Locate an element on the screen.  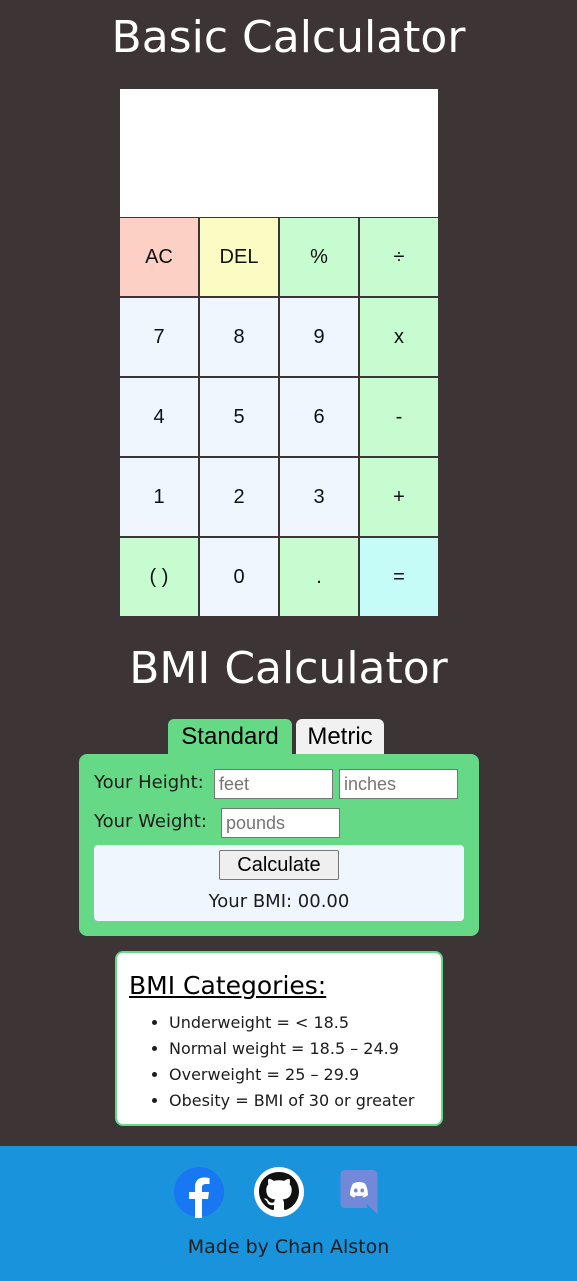
bmi-result: Your BMI: 00.00 is located at coordinates (279, 901).